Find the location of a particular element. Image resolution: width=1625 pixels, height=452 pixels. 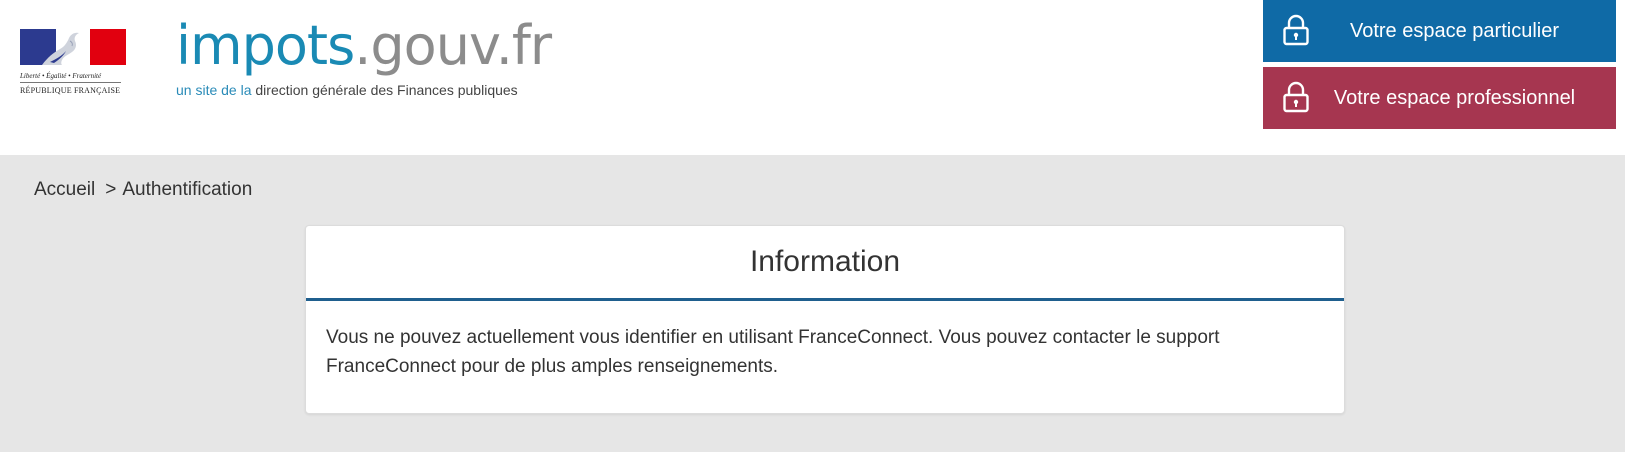

site-title: impots.gouv.fr is located at coordinates (364, 45).